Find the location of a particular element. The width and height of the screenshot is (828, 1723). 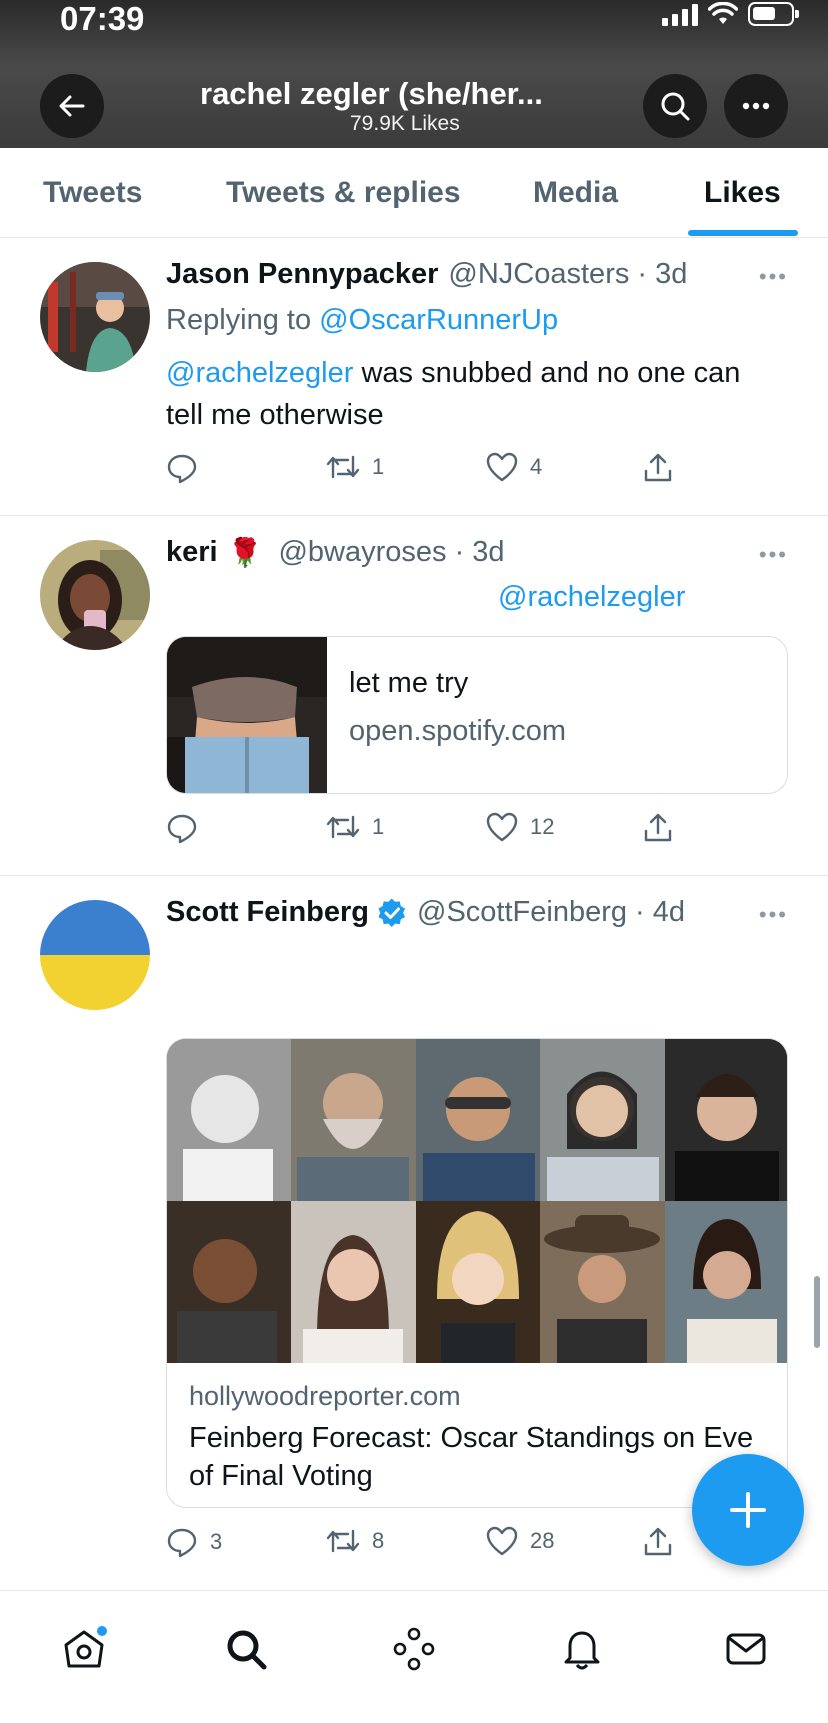

more-icon is located at coordinates (756, 106).